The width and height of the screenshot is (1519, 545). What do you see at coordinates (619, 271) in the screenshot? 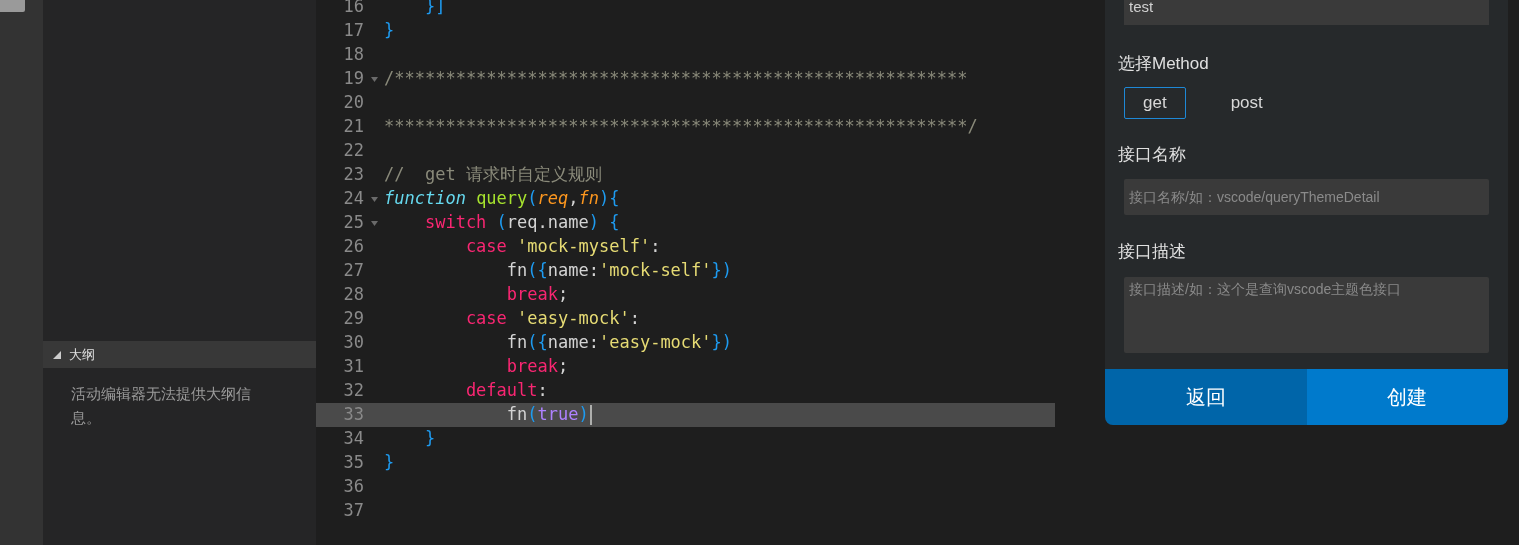
I see `code-line: fn({name:'mock-self'})` at bounding box center [619, 271].